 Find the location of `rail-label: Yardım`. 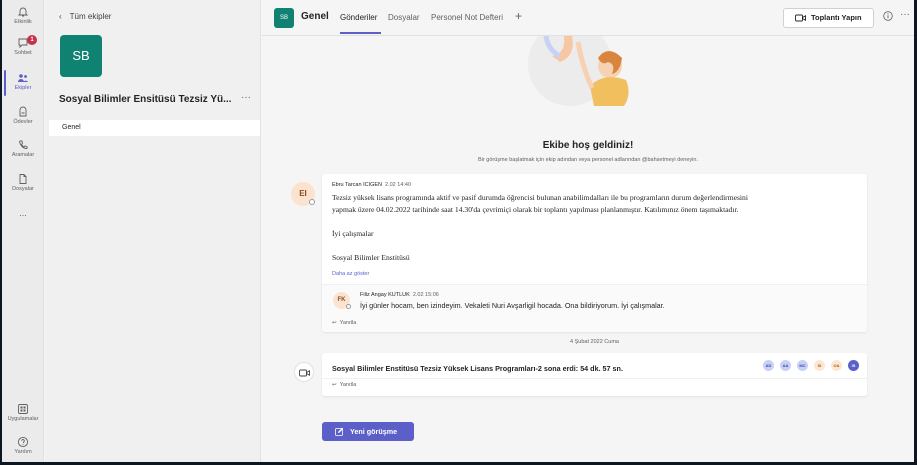

rail-label: Yardım is located at coordinates (23, 452).